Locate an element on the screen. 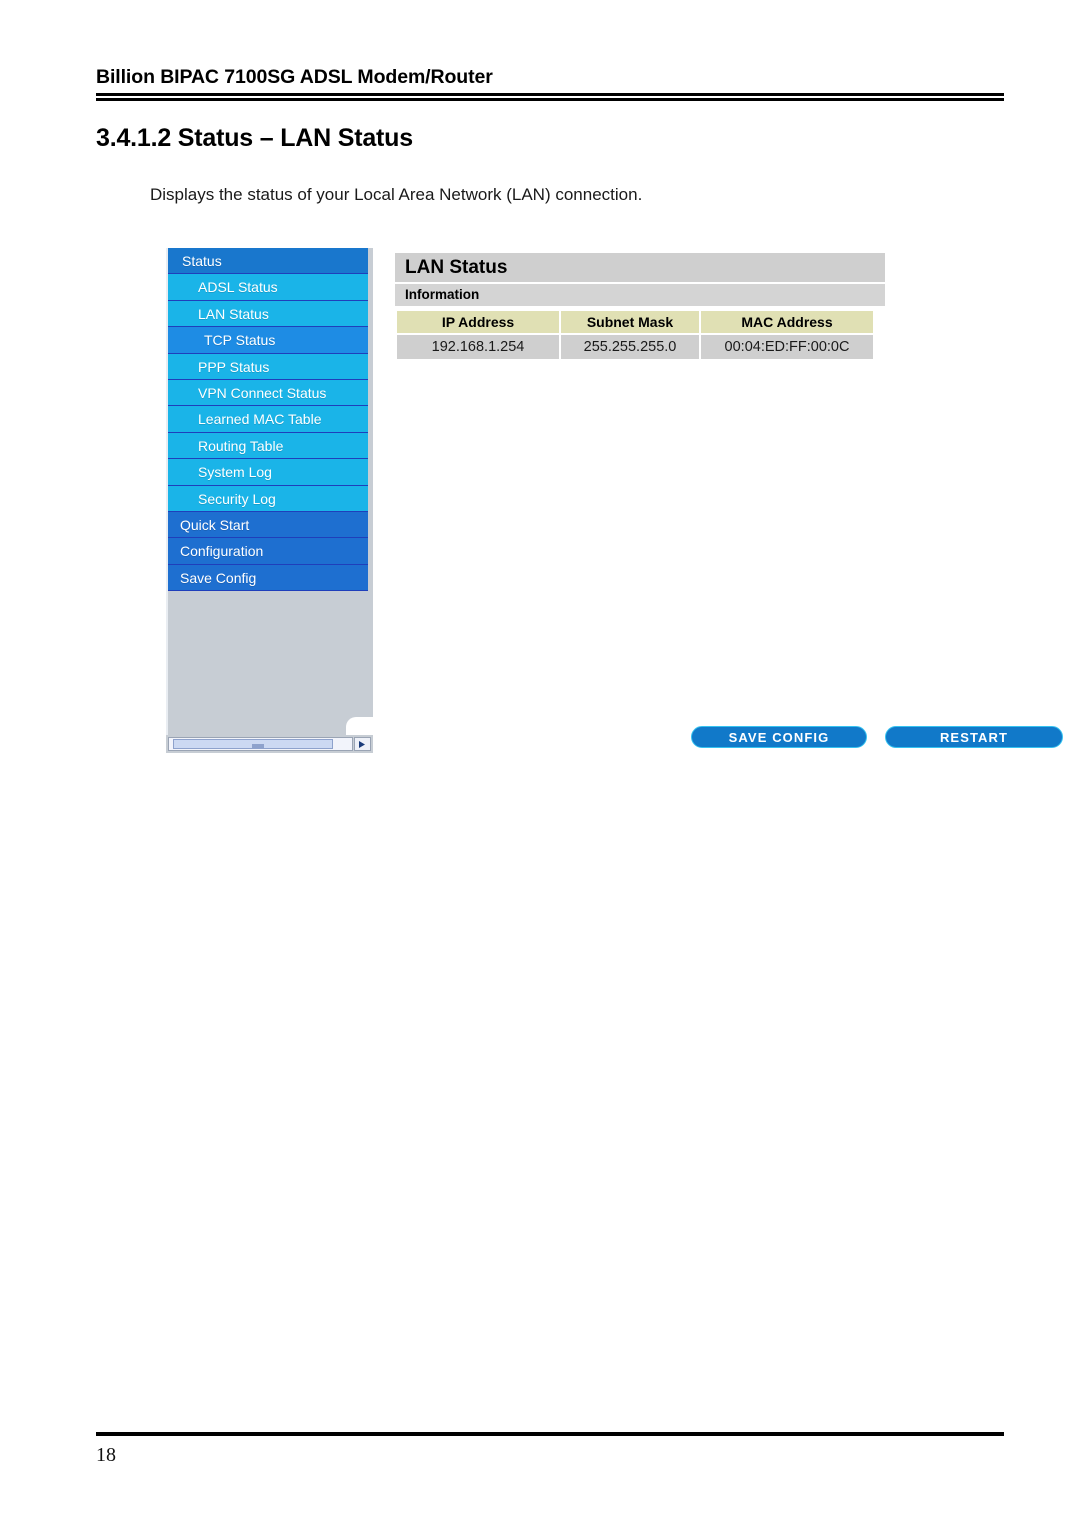 Image resolution: width=1080 pixels, height=1528 pixels. sidebar-item-security-log: Security Log is located at coordinates (268, 498).